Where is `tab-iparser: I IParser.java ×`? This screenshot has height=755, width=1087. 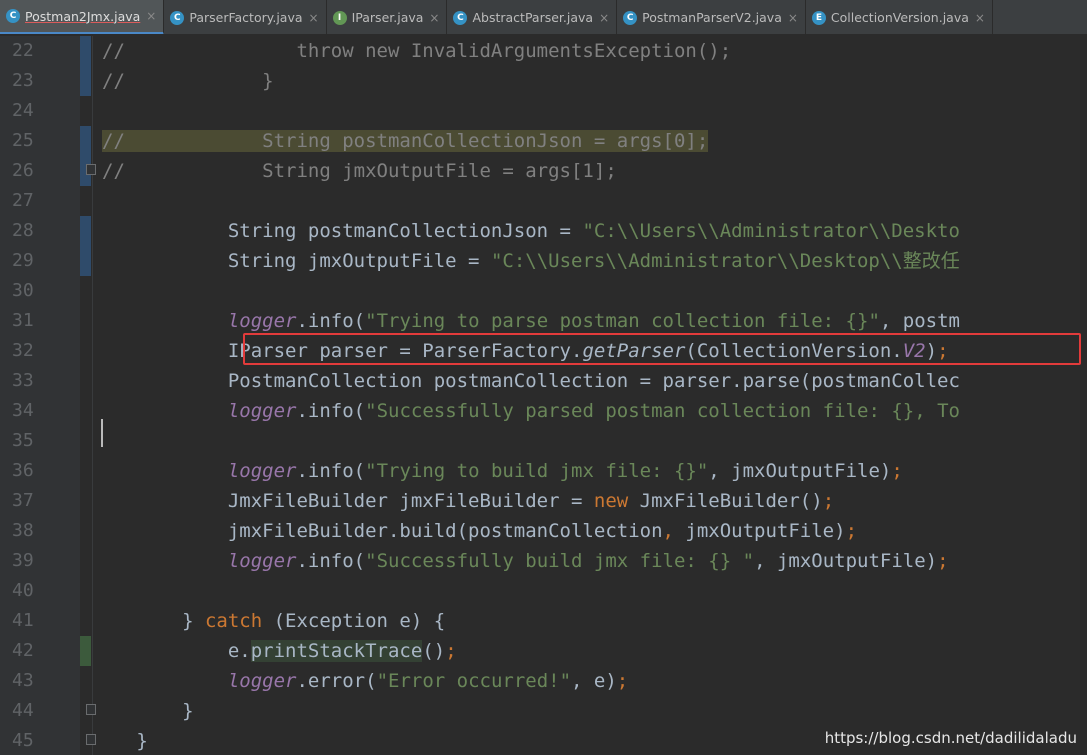
tab-iparser: I IParser.java × is located at coordinates (387, 17).